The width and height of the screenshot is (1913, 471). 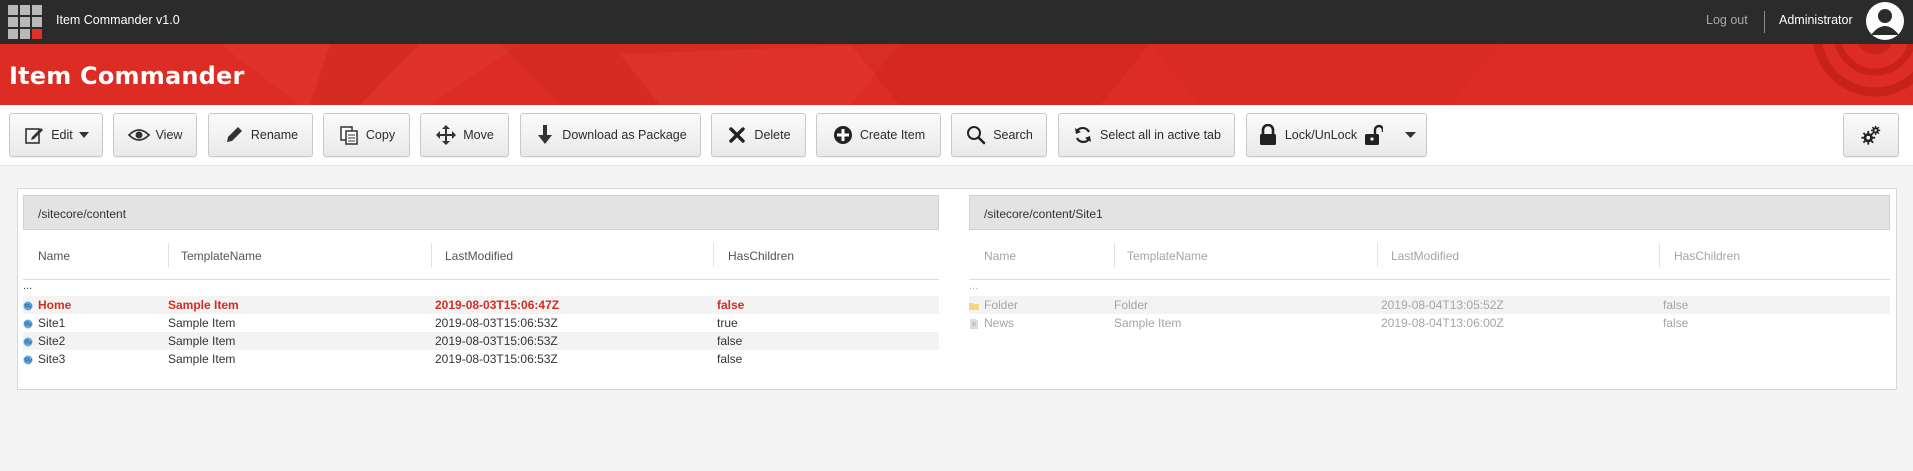 What do you see at coordinates (545, 135) in the screenshot?
I see `download-arrow-icon` at bounding box center [545, 135].